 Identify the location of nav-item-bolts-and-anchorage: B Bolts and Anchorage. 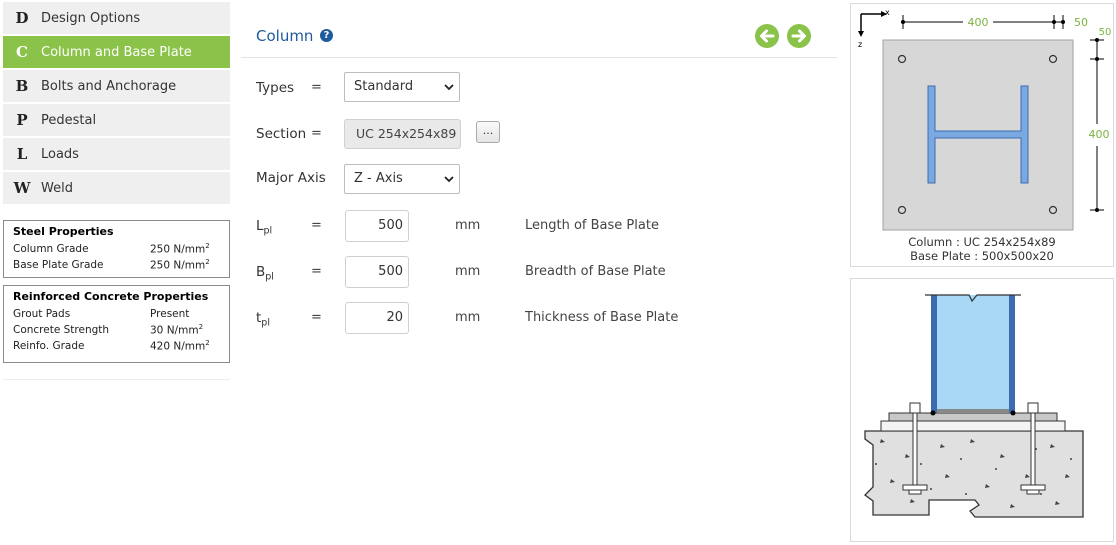
(116, 86).